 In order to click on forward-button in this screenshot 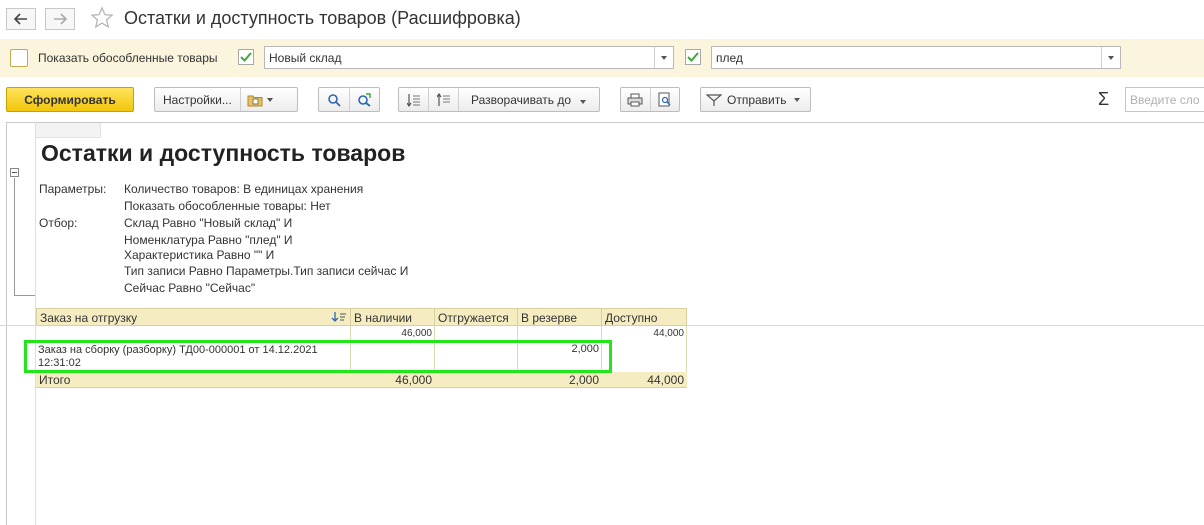, I will do `click(60, 19)`.